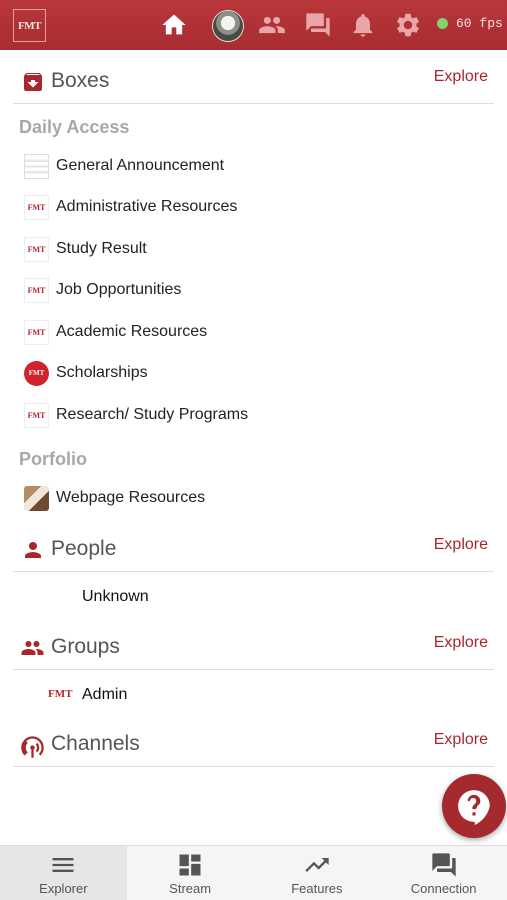  I want to click on gear-icon, so click(408, 25).